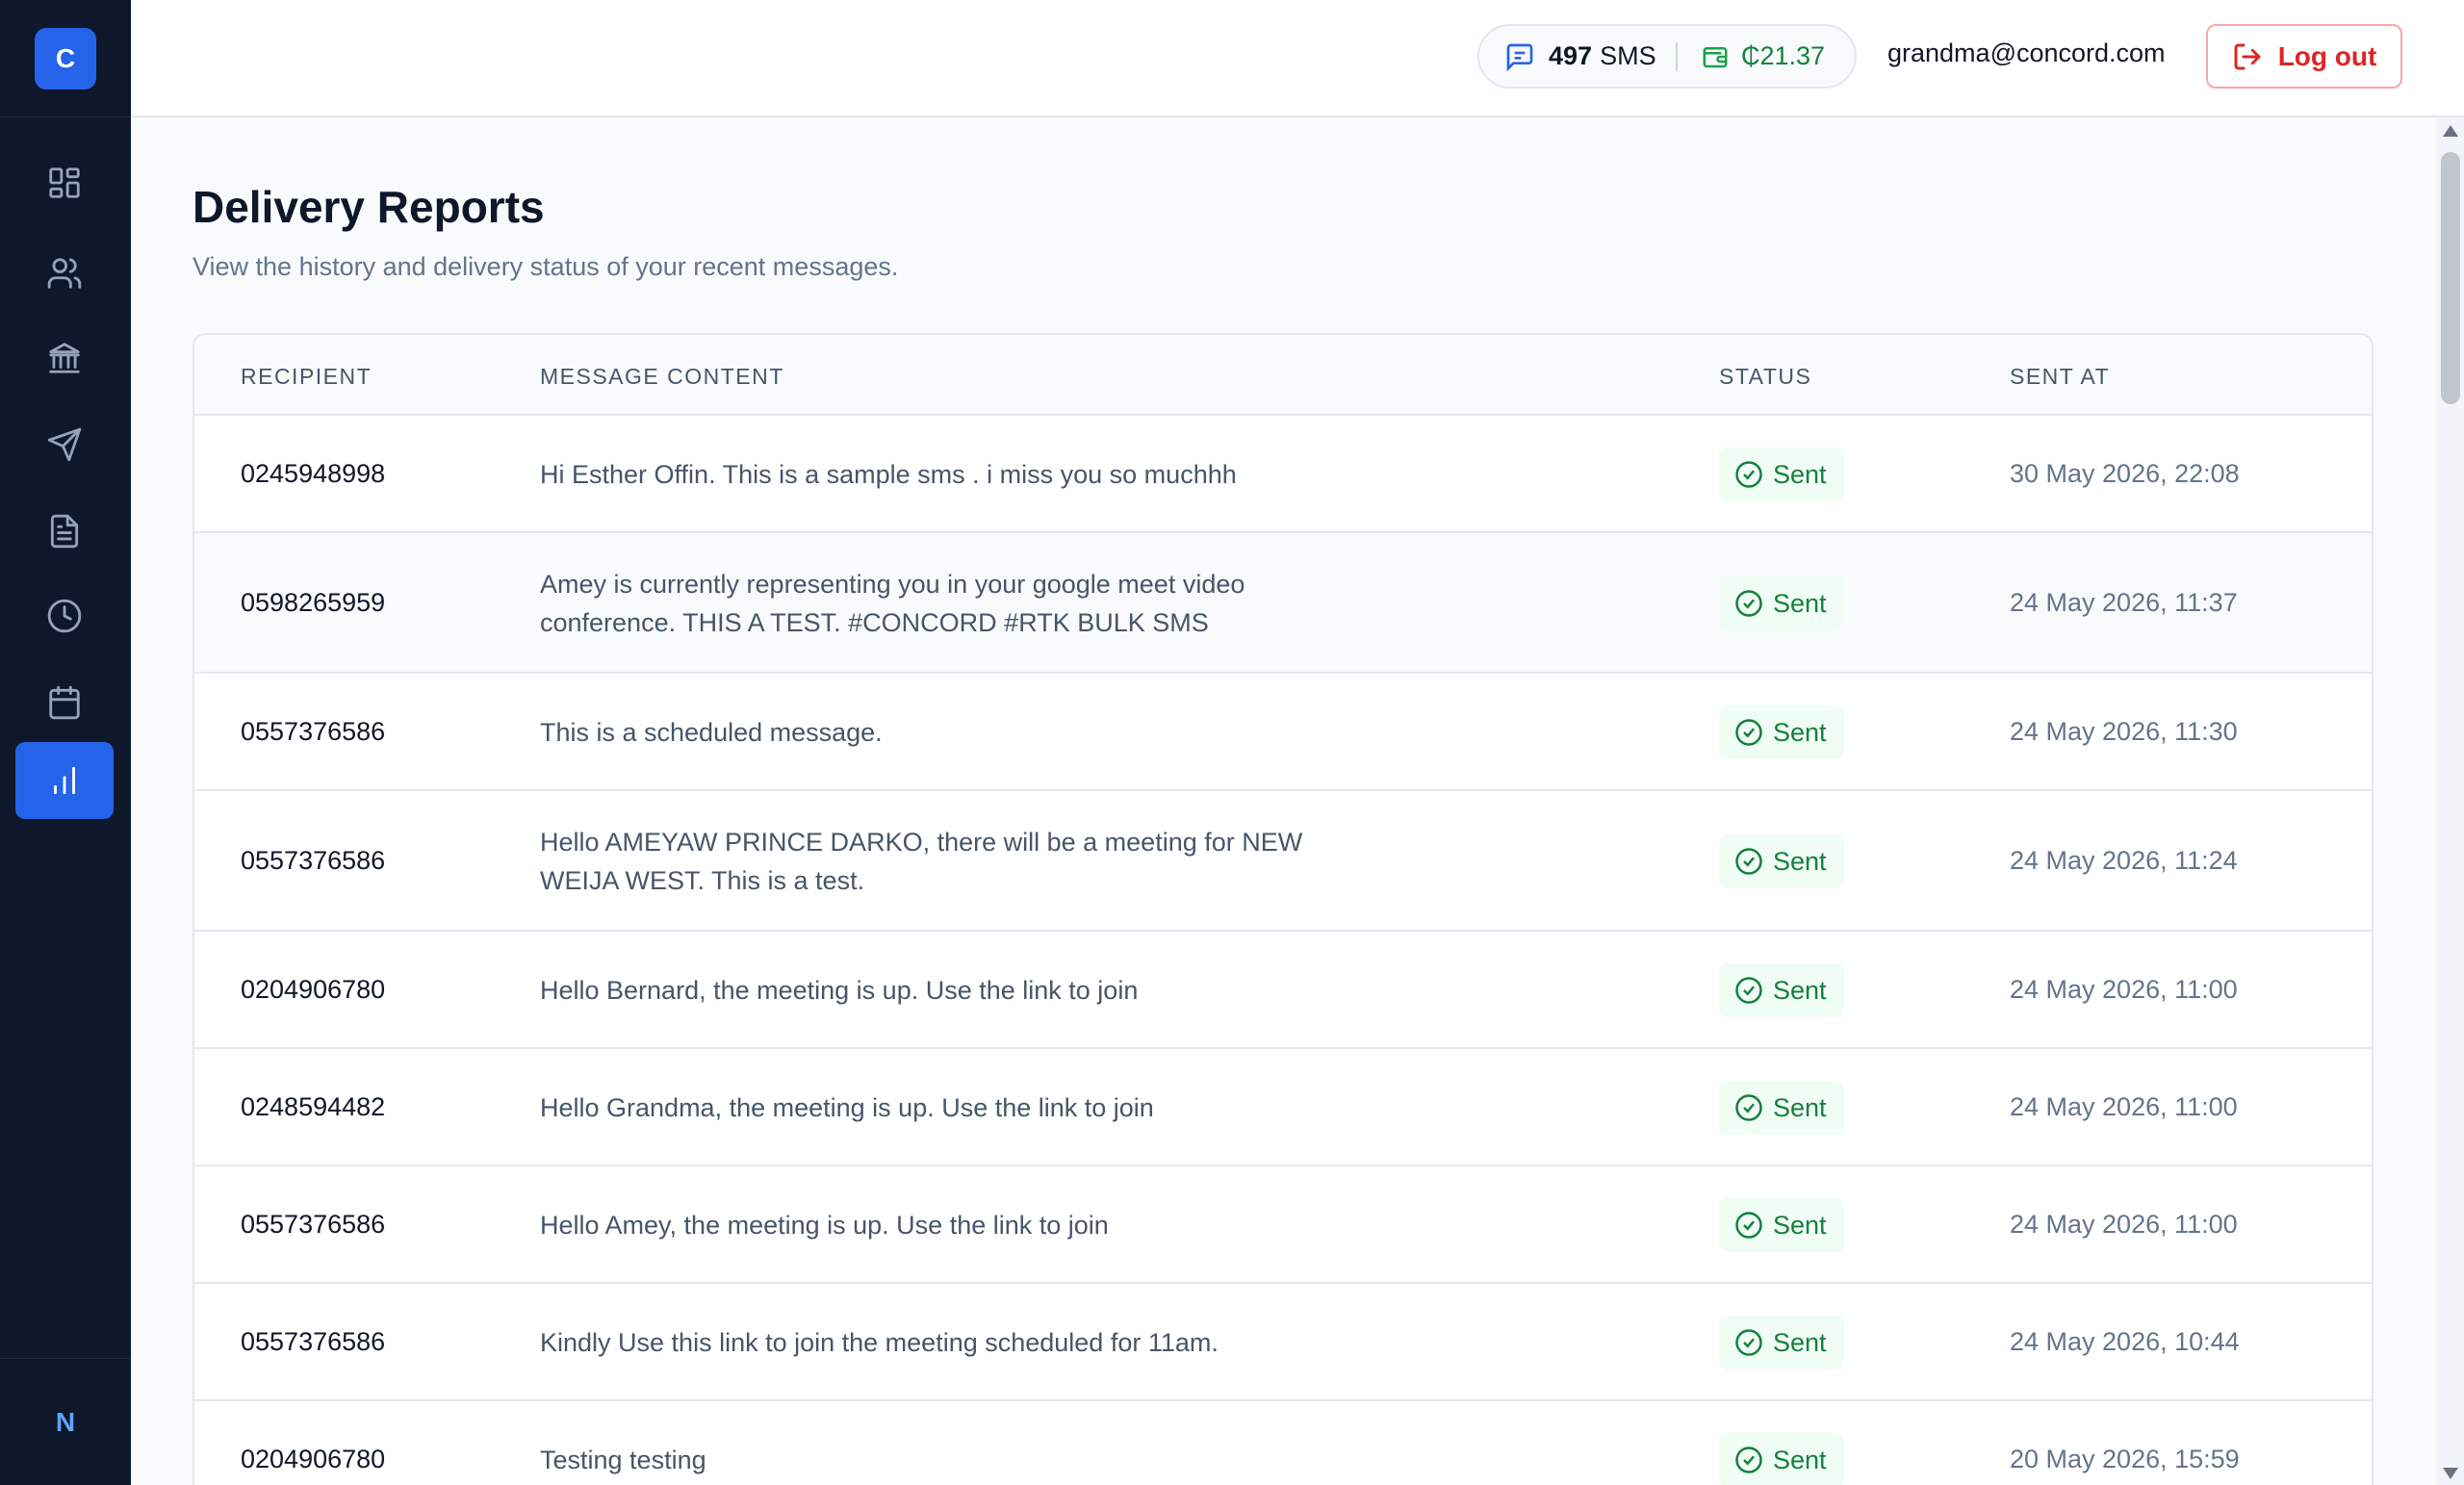  I want to click on sidebar-item-billing, so click(64, 358).